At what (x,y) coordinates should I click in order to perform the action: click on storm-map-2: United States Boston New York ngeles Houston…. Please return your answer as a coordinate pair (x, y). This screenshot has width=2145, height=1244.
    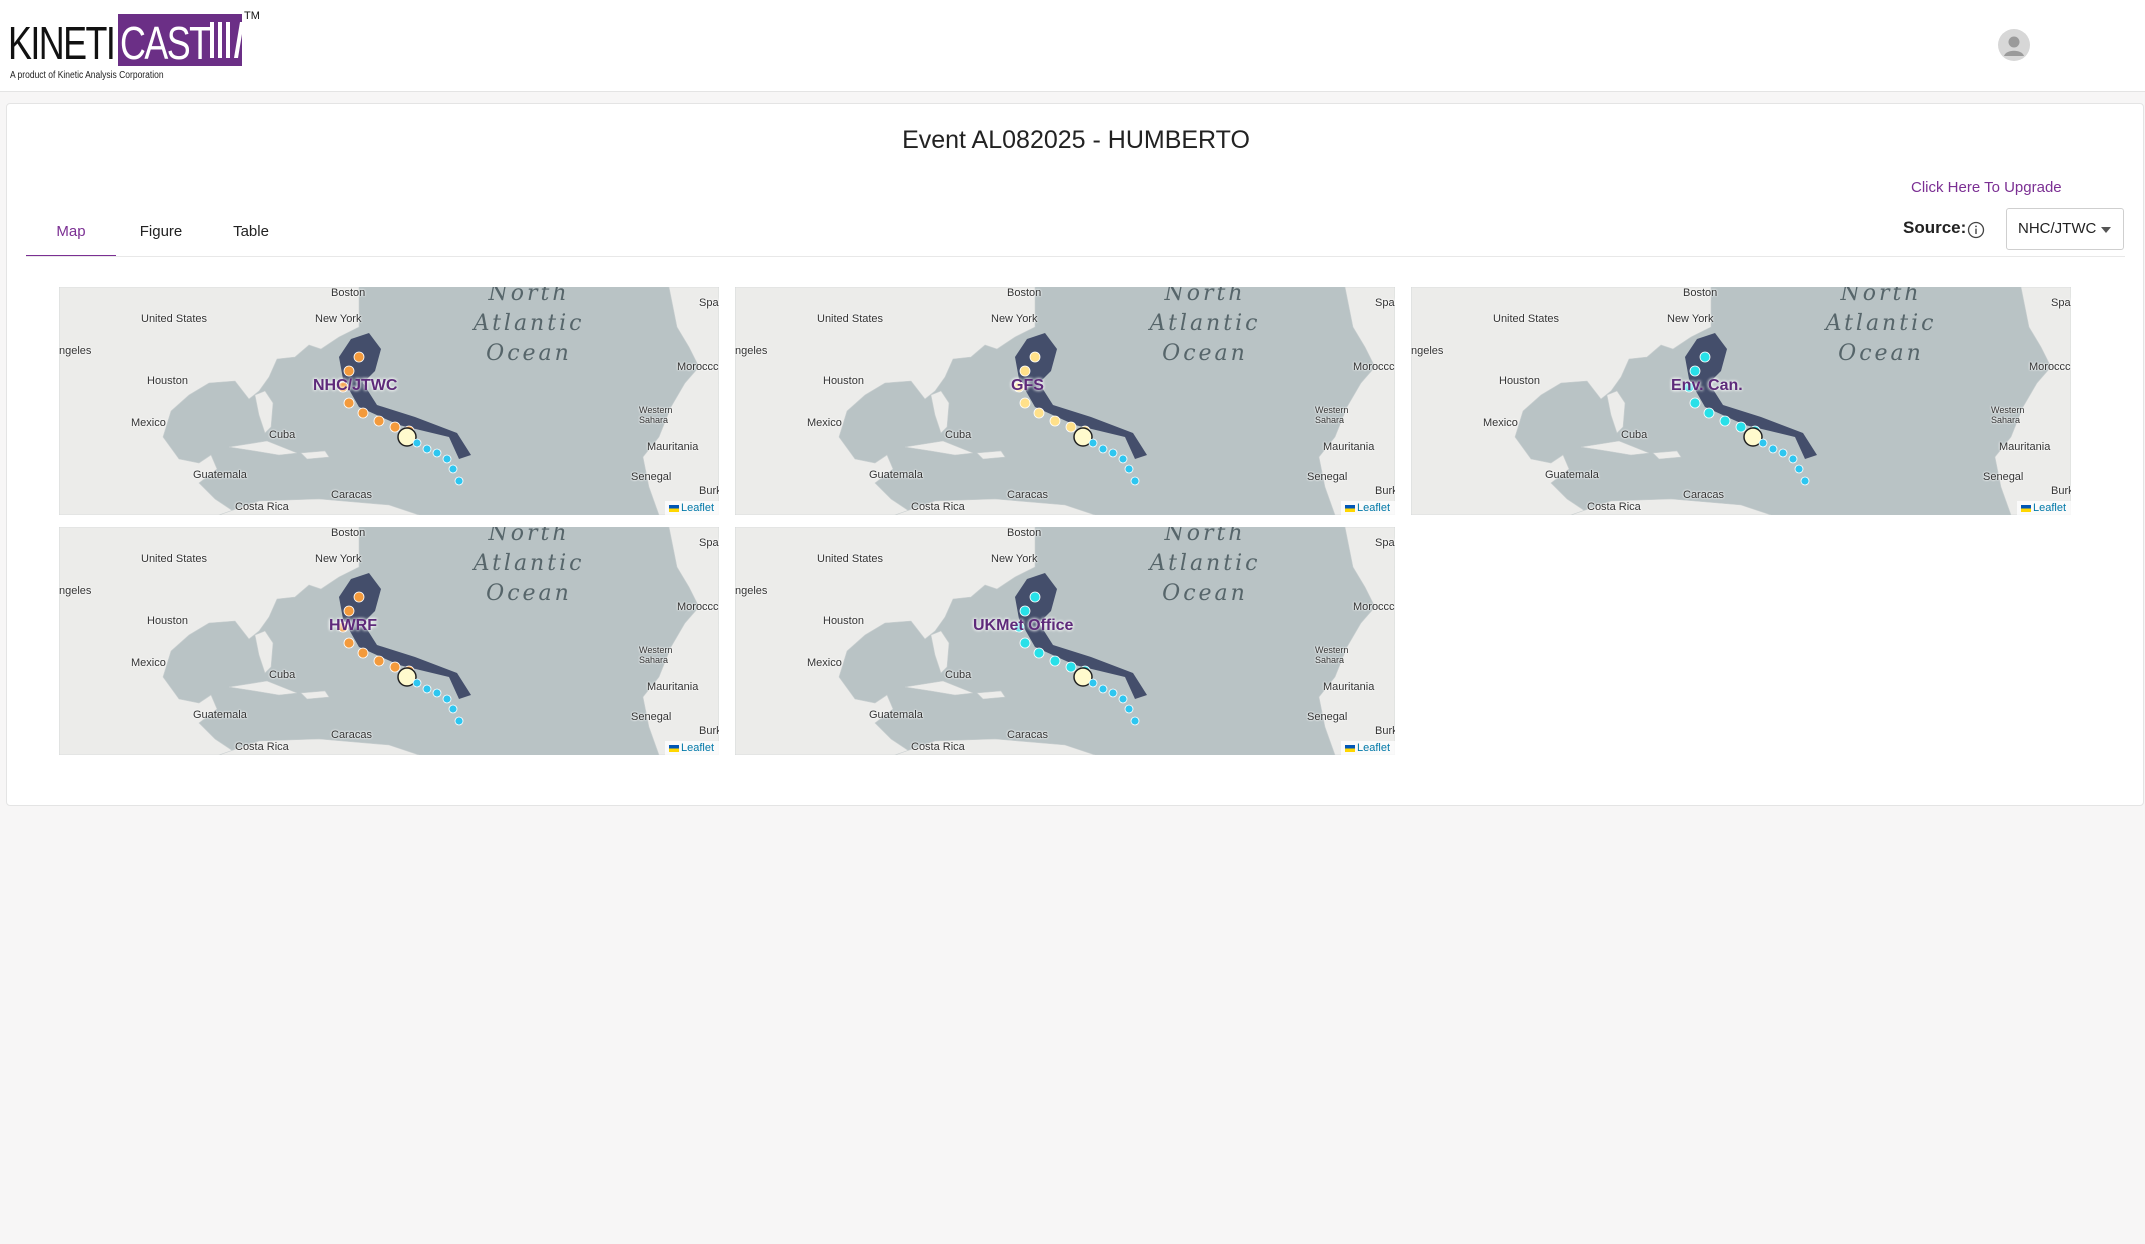
    Looking at the image, I should click on (1065, 401).